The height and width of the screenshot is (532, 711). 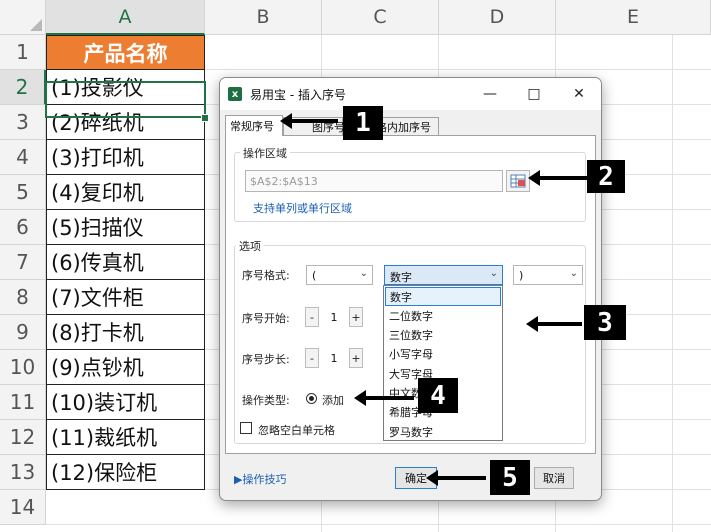 I want to click on cancel-button: 取消, so click(x=554, y=478).